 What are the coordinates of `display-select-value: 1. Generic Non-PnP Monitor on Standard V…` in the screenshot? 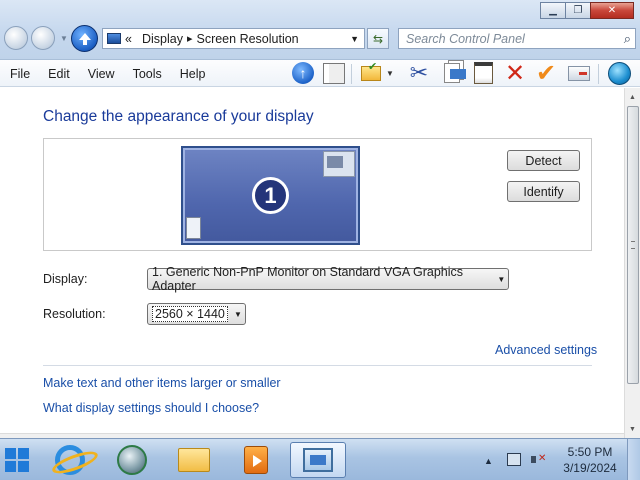 It's located at (308, 279).